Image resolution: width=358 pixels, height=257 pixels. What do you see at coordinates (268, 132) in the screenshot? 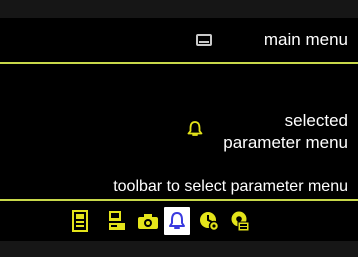
I see `selected-parameter-menu-label: selected parameter menu` at bounding box center [268, 132].